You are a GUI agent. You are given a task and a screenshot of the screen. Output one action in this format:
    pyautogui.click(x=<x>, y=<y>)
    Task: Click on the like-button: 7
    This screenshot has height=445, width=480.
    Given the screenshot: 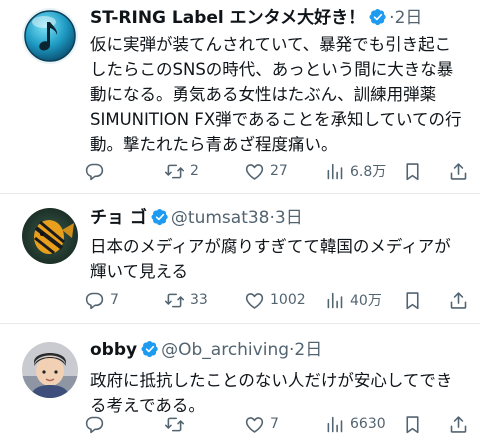 What is the action you would take?
    pyautogui.click(x=261, y=424)
    